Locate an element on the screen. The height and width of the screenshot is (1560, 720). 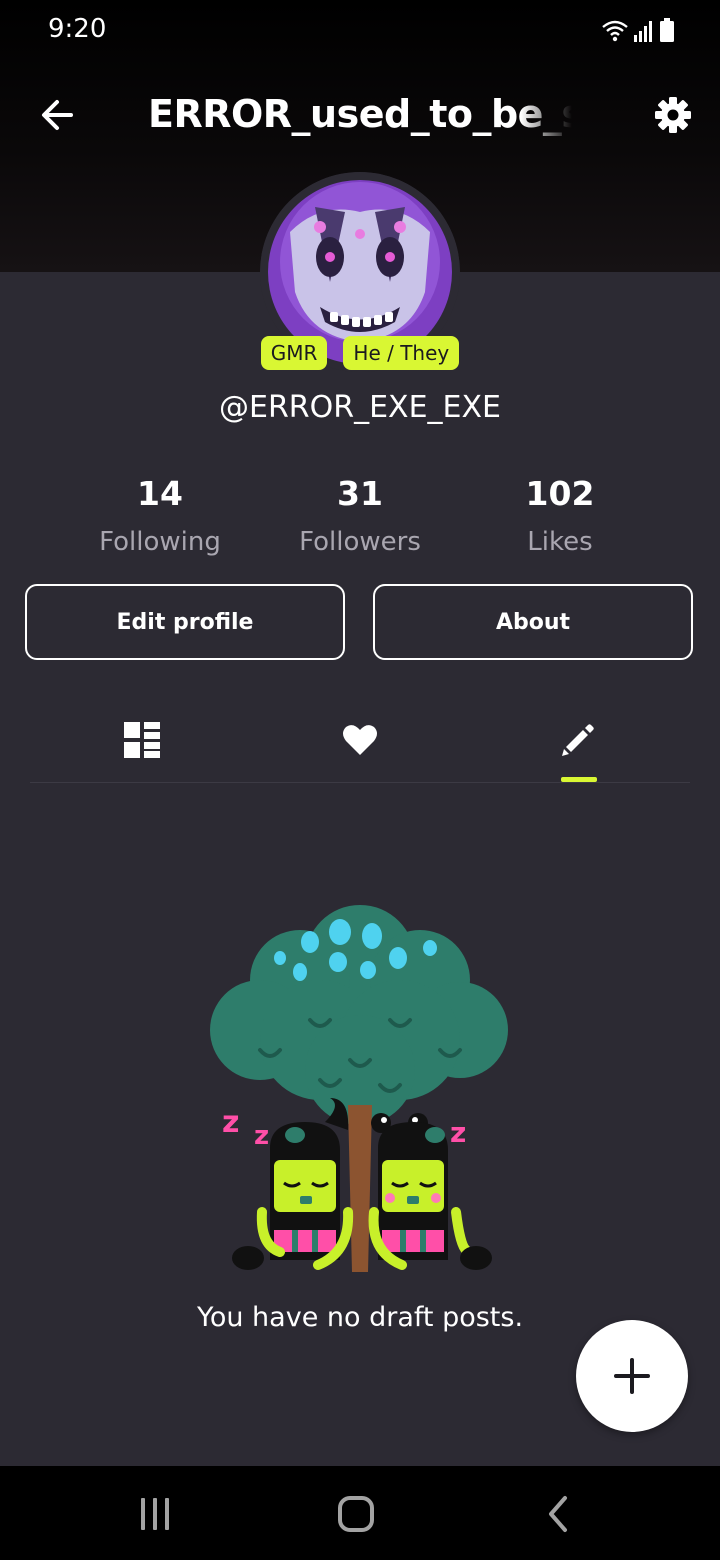
profile-tabs is located at coordinates (360, 741).